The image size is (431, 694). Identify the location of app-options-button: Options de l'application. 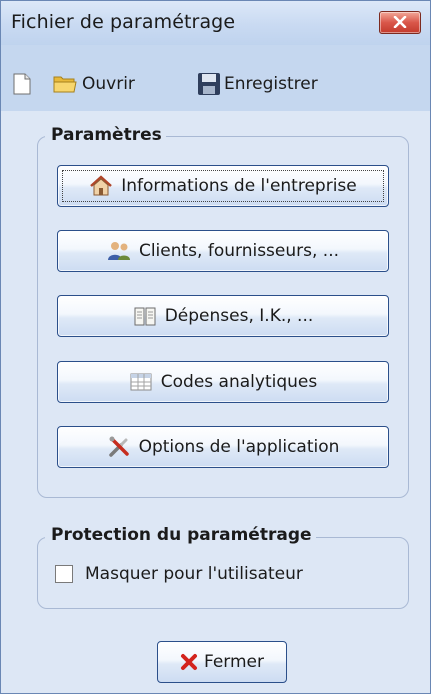
(223, 447).